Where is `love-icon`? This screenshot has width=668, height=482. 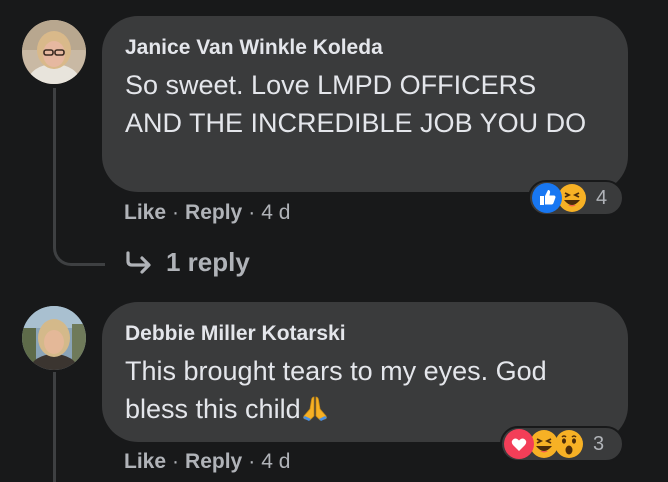 love-icon is located at coordinates (519, 444).